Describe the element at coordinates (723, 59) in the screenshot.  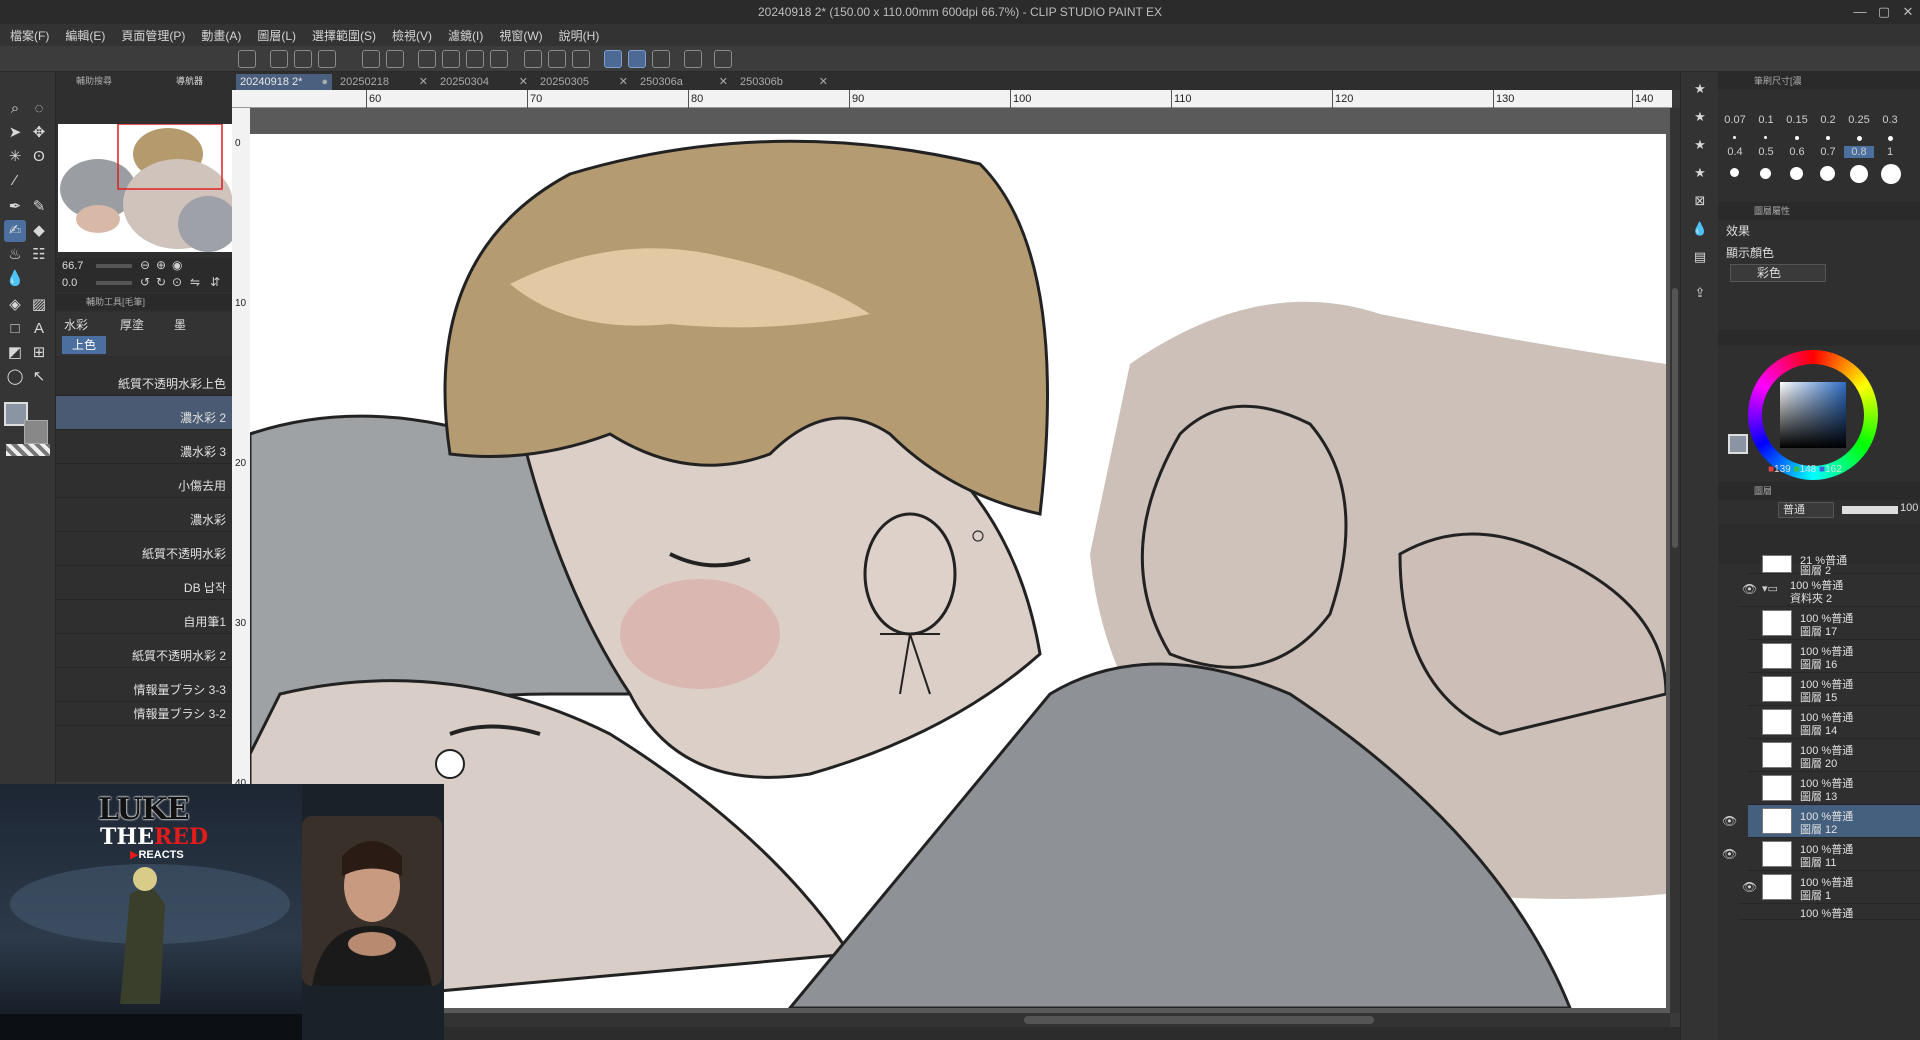
I see `help-icon` at that location.